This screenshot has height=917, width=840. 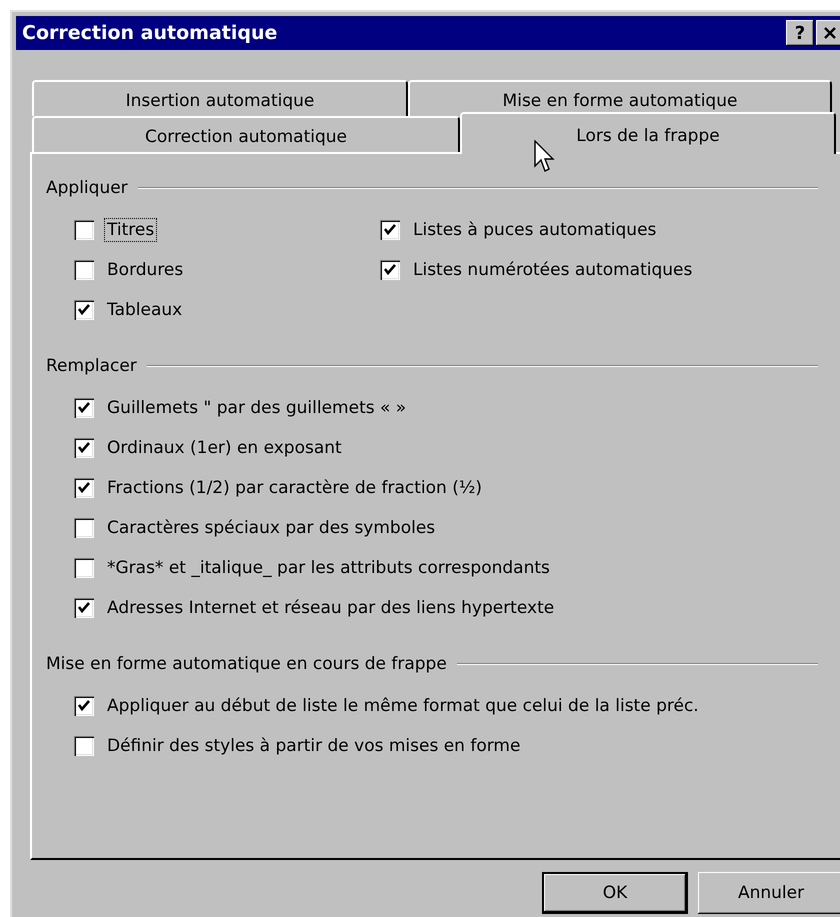 What do you see at coordinates (331, 608) in the screenshot?
I see `checkbox-label: Adresses Internet et réseau par des liens hypertexte` at bounding box center [331, 608].